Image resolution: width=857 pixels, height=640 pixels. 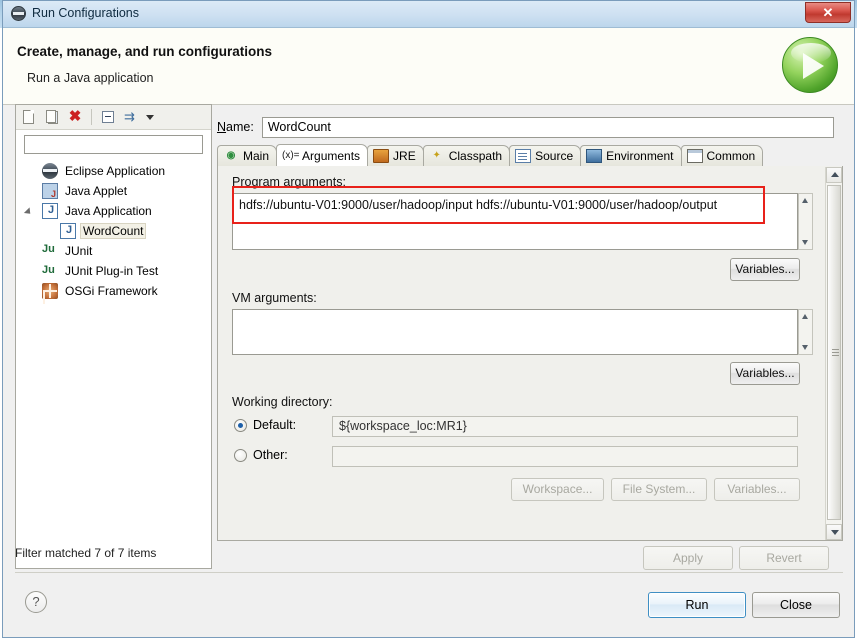 I want to click on default-radio, so click(x=240, y=425).